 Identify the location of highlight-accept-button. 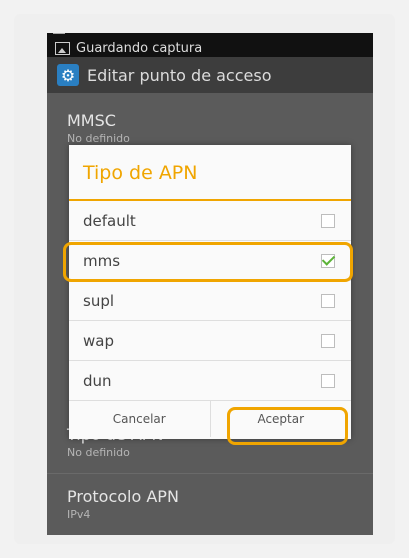
(287, 426).